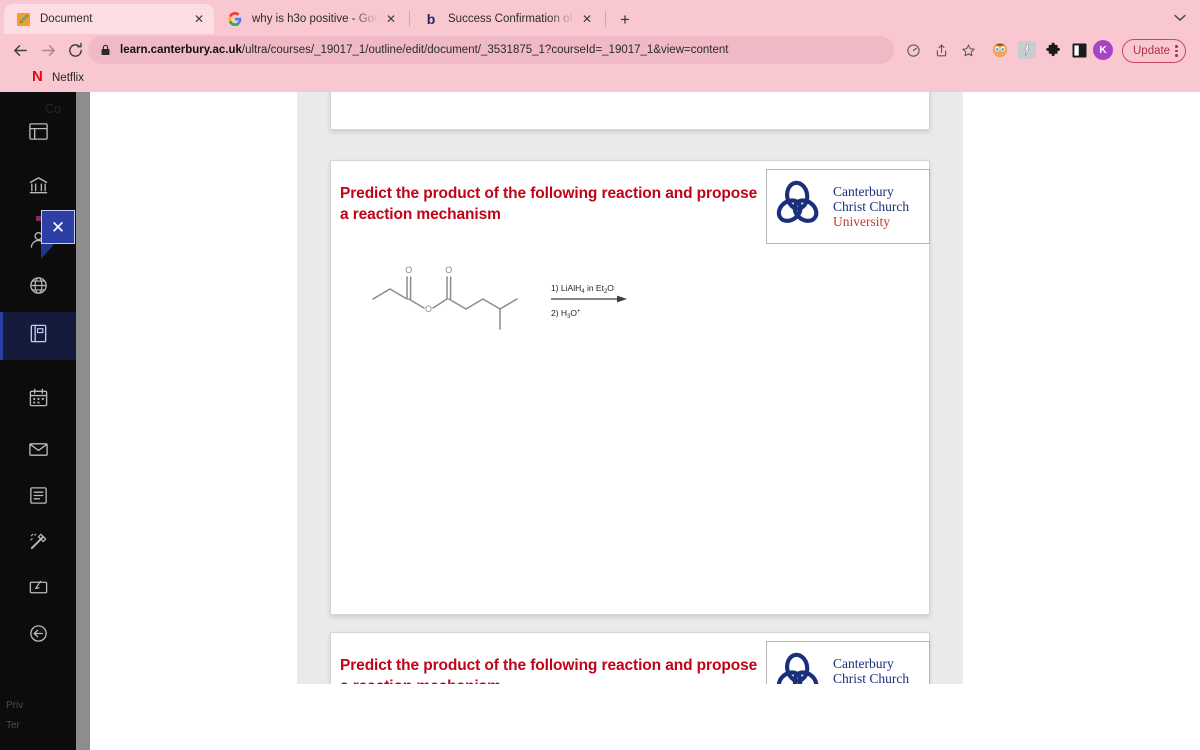 The image size is (1200, 750). Describe the element at coordinates (41, 705) in the screenshot. I see `rail-privacy-link: Priv` at that location.